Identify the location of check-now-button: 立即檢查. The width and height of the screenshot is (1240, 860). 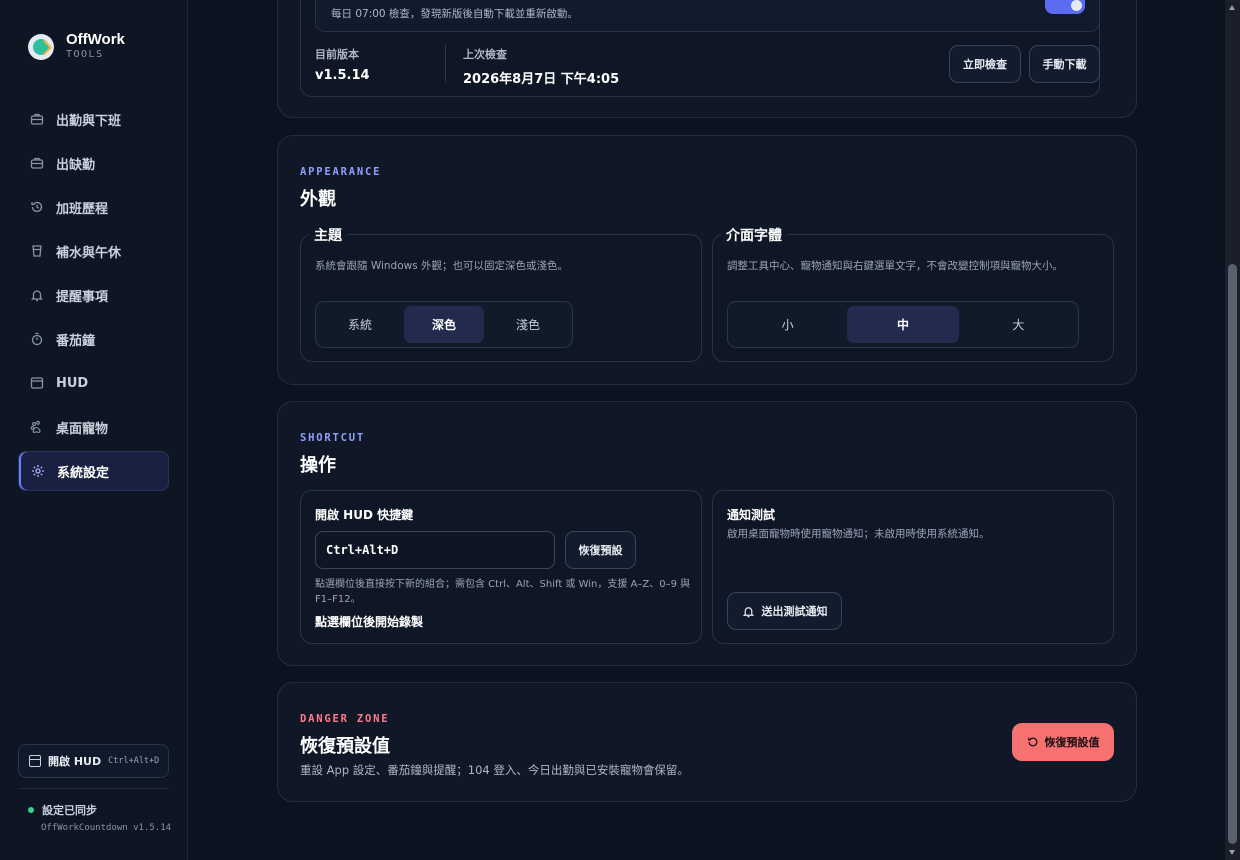
(985, 64).